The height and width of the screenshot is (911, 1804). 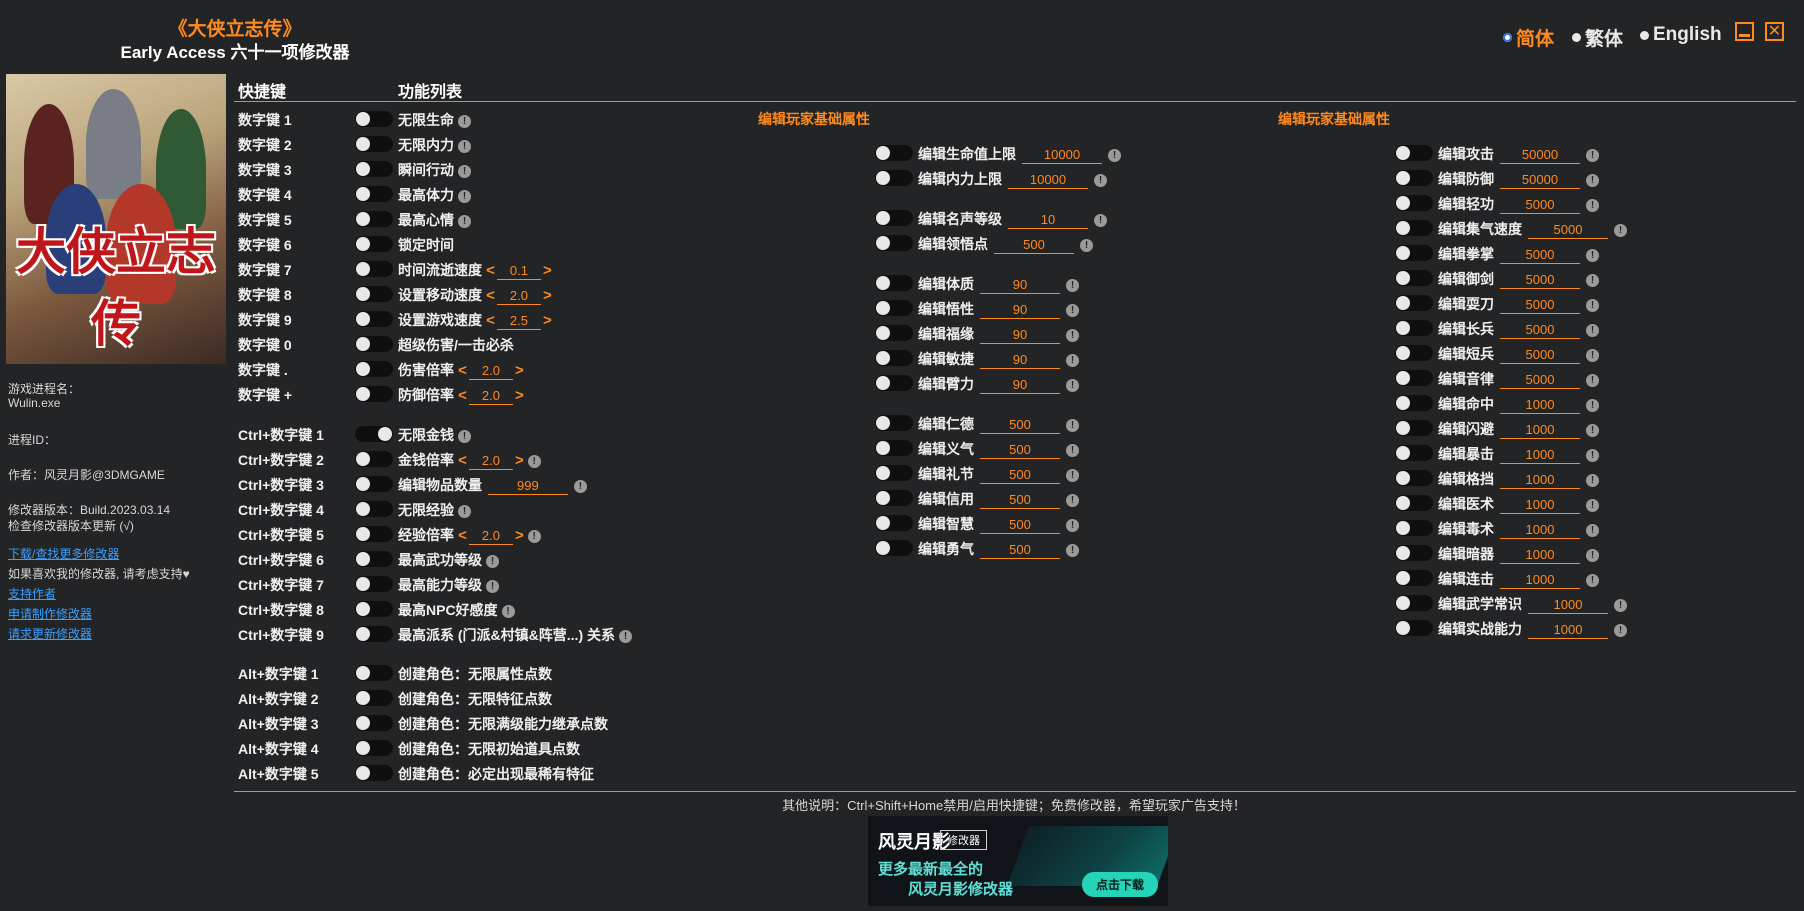 I want to click on support-author-link: 支持作者, so click(x=32, y=593).